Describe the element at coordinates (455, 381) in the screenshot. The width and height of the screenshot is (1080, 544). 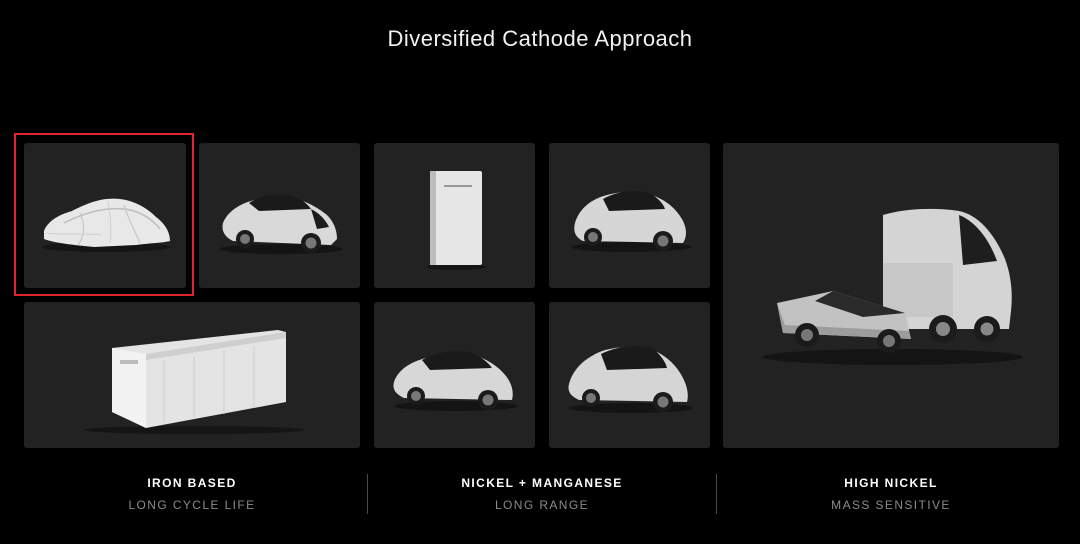
I see `model-s-image` at that location.